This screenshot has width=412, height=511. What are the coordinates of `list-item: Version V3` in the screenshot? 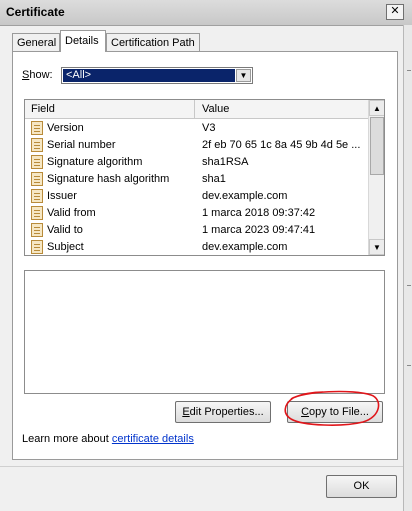 It's located at (196, 128).